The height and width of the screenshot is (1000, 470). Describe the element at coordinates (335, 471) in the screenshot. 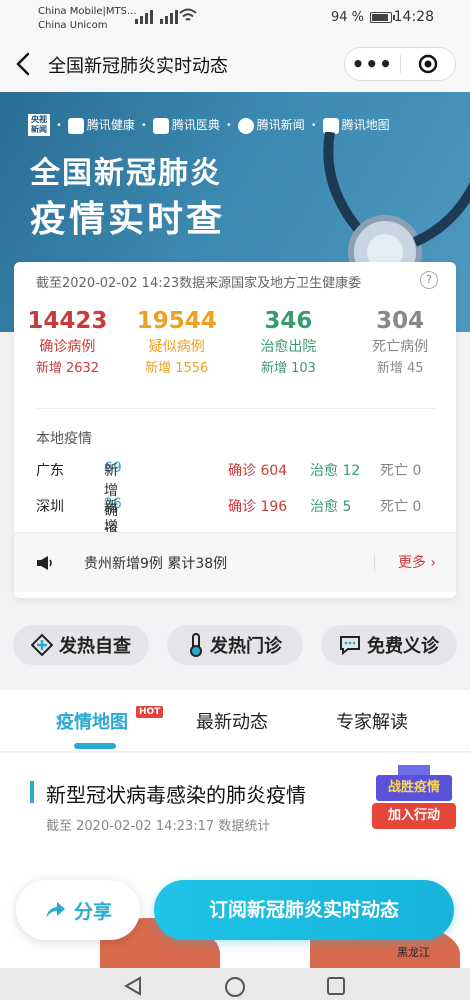

I see `local-cured: 治愈 12` at that location.